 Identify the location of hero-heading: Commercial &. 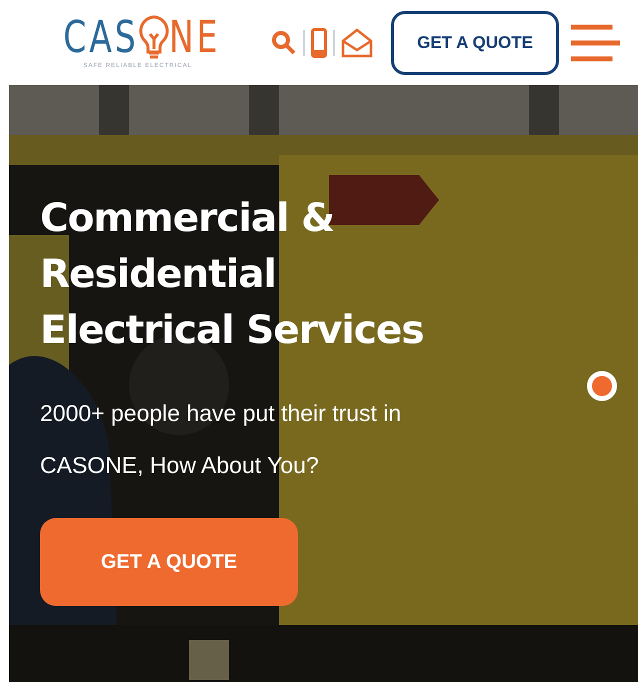
(188, 219).